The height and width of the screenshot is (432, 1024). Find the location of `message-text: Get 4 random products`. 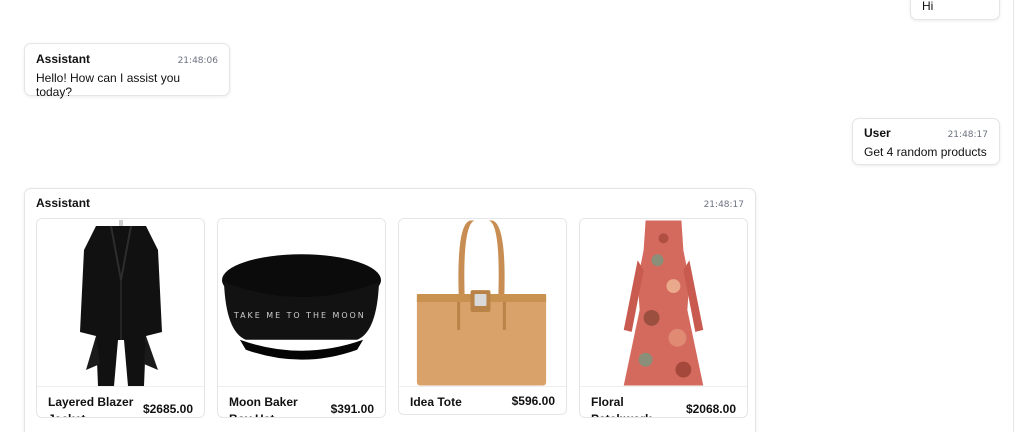

message-text: Get 4 random products is located at coordinates (925, 152).